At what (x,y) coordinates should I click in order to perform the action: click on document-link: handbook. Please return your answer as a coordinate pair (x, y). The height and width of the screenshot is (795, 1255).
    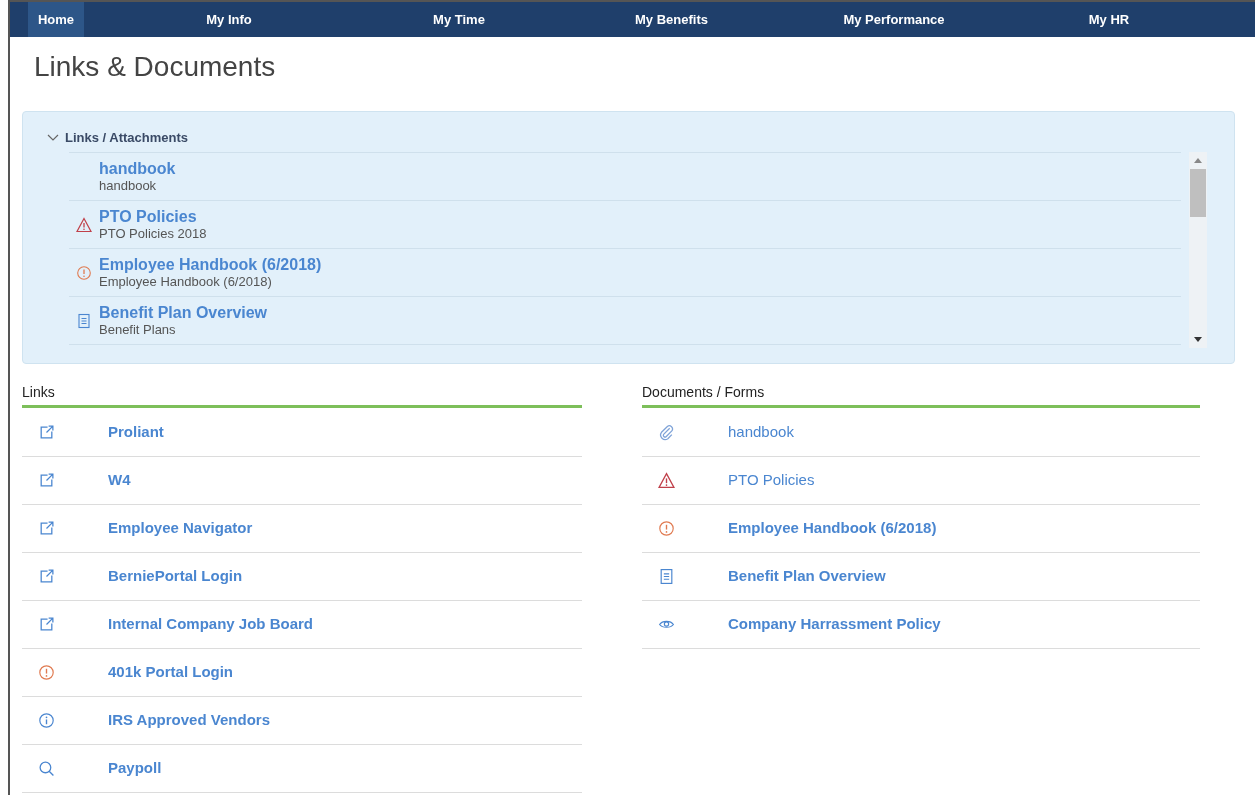
    Looking at the image, I should click on (761, 432).